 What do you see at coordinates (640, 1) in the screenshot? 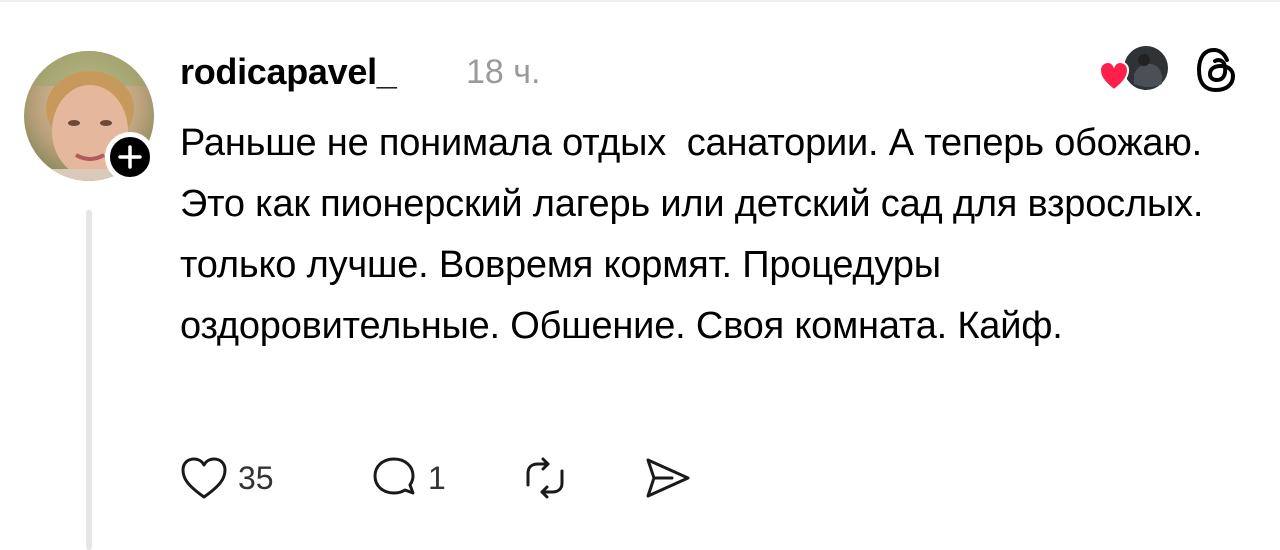
I see `top-divider` at bounding box center [640, 1].